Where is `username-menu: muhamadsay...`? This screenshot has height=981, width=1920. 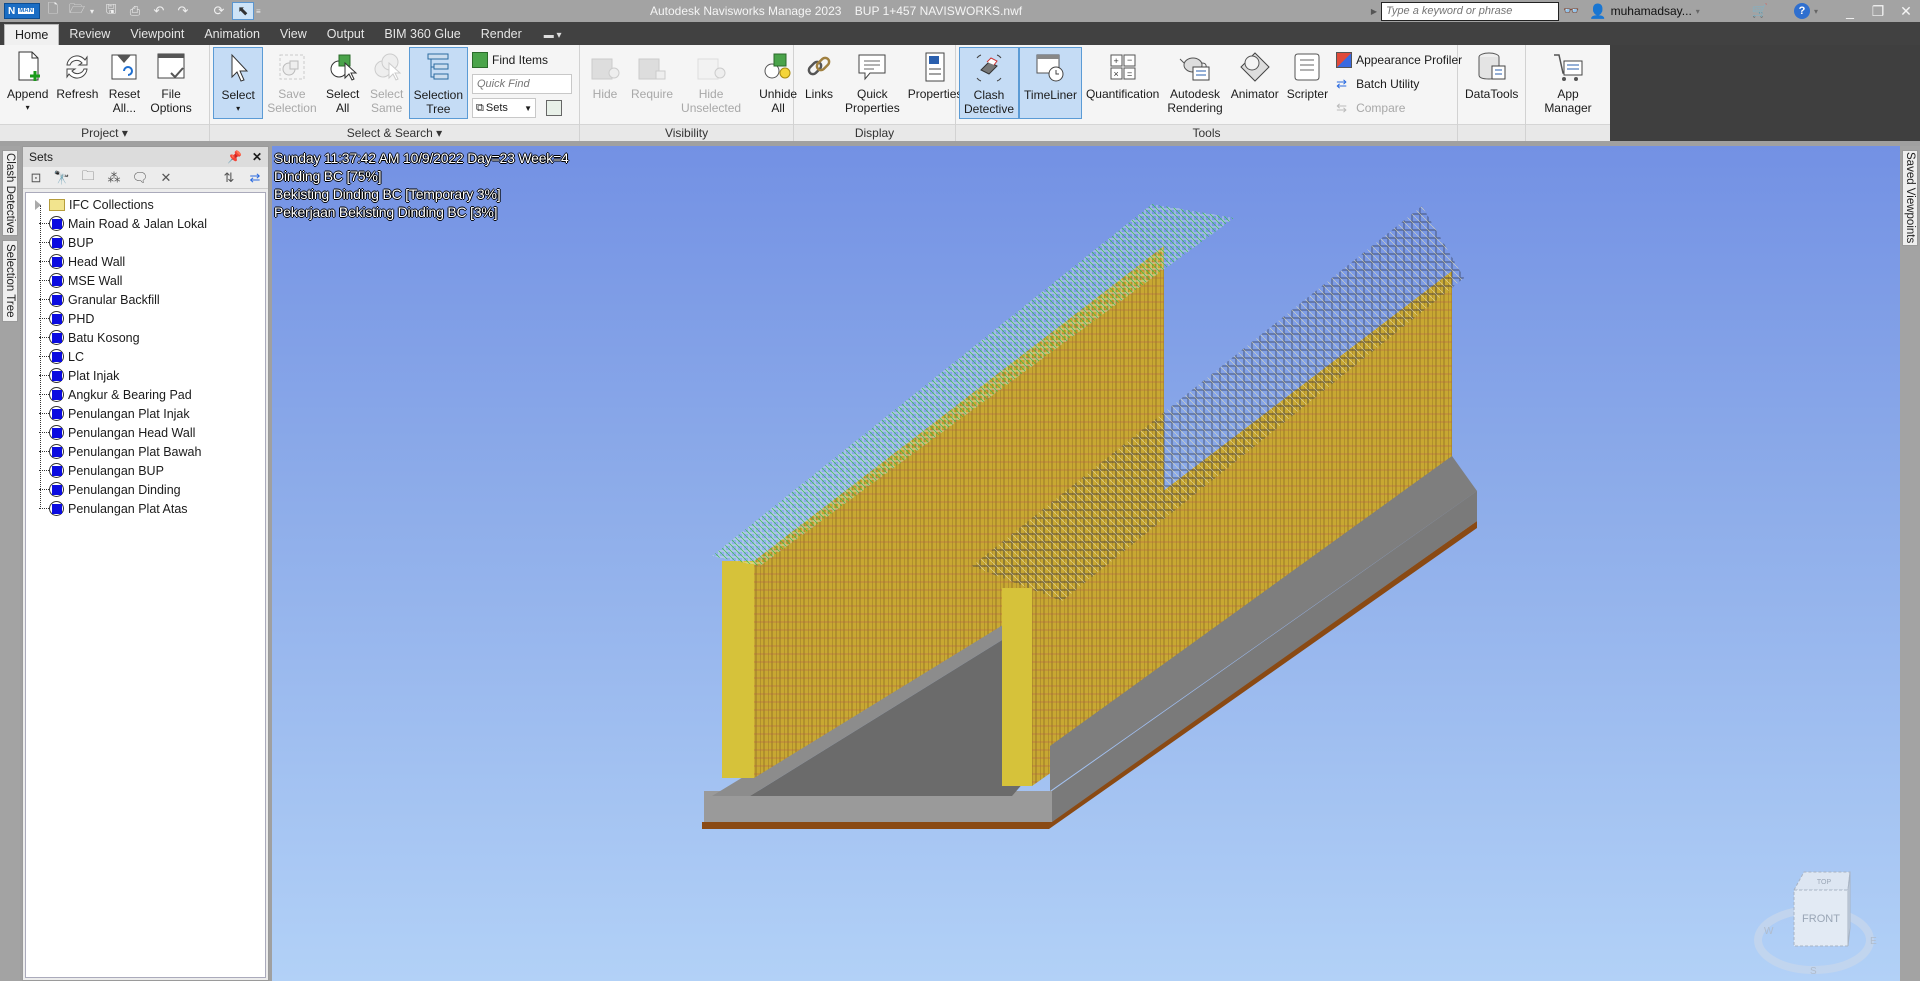 username-menu: muhamadsay... is located at coordinates (1651, 11).